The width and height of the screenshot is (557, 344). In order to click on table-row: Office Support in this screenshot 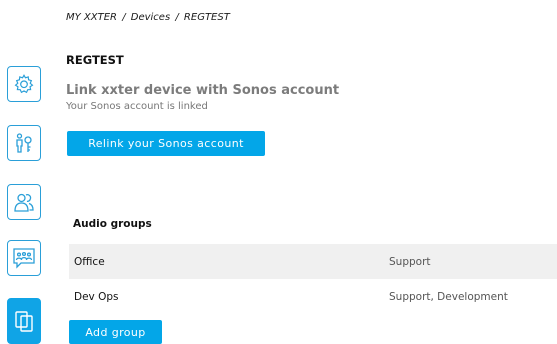, I will do `click(313, 261)`.